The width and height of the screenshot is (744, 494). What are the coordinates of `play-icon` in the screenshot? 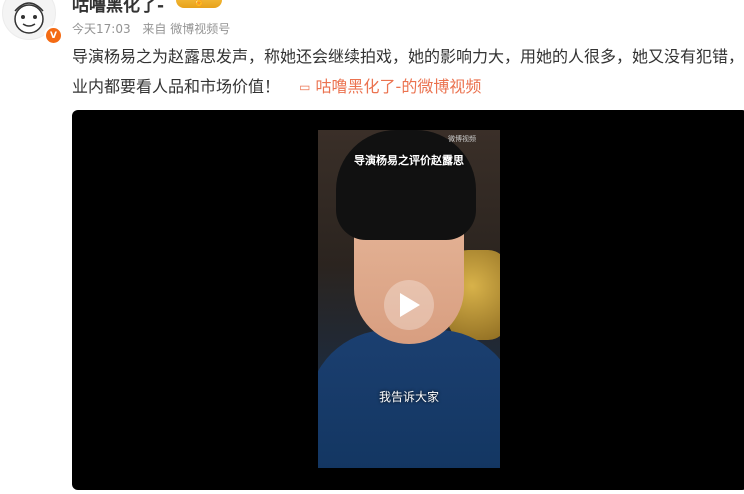 It's located at (410, 305).